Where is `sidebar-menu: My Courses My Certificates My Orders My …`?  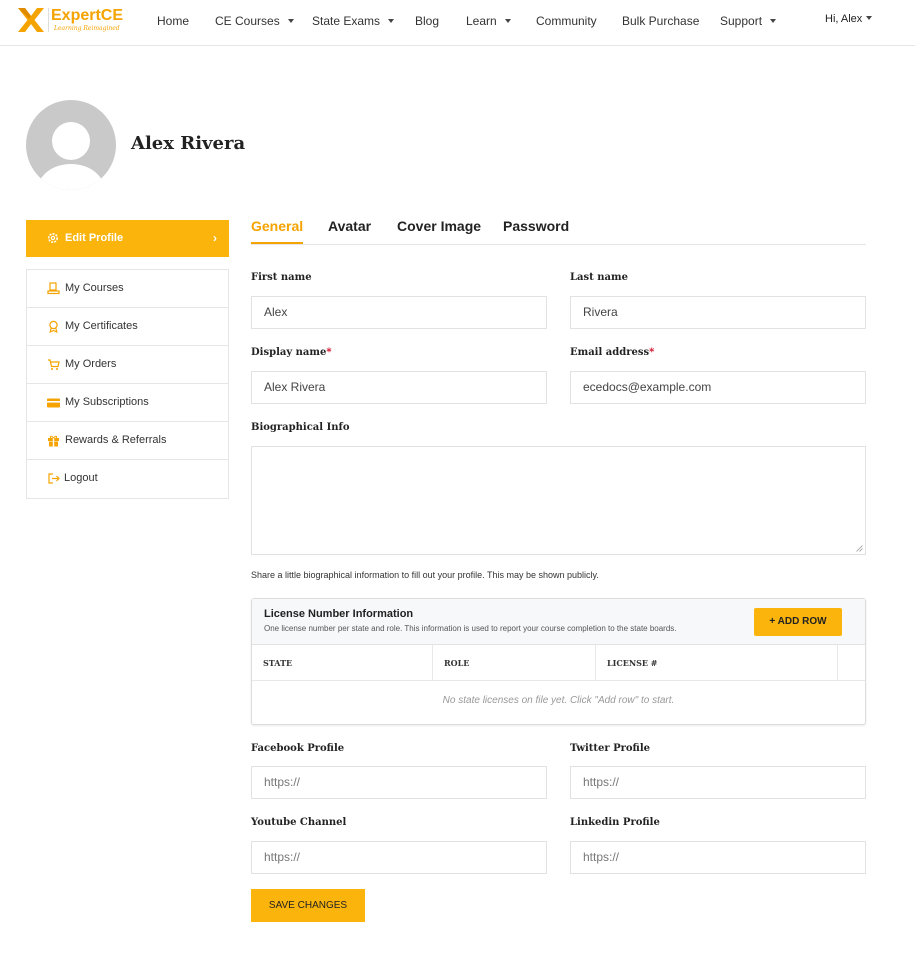
sidebar-menu: My Courses My Certificates My Orders My … is located at coordinates (127, 384).